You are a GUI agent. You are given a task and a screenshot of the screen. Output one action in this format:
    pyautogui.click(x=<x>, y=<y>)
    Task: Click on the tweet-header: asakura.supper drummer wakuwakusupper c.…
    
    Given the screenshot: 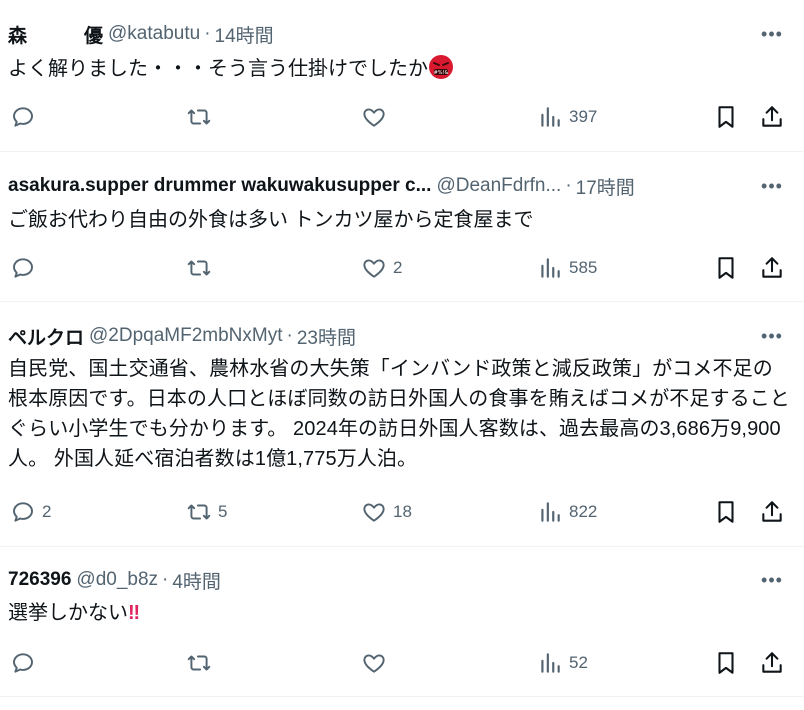 What is the action you would take?
    pyautogui.click(x=321, y=186)
    